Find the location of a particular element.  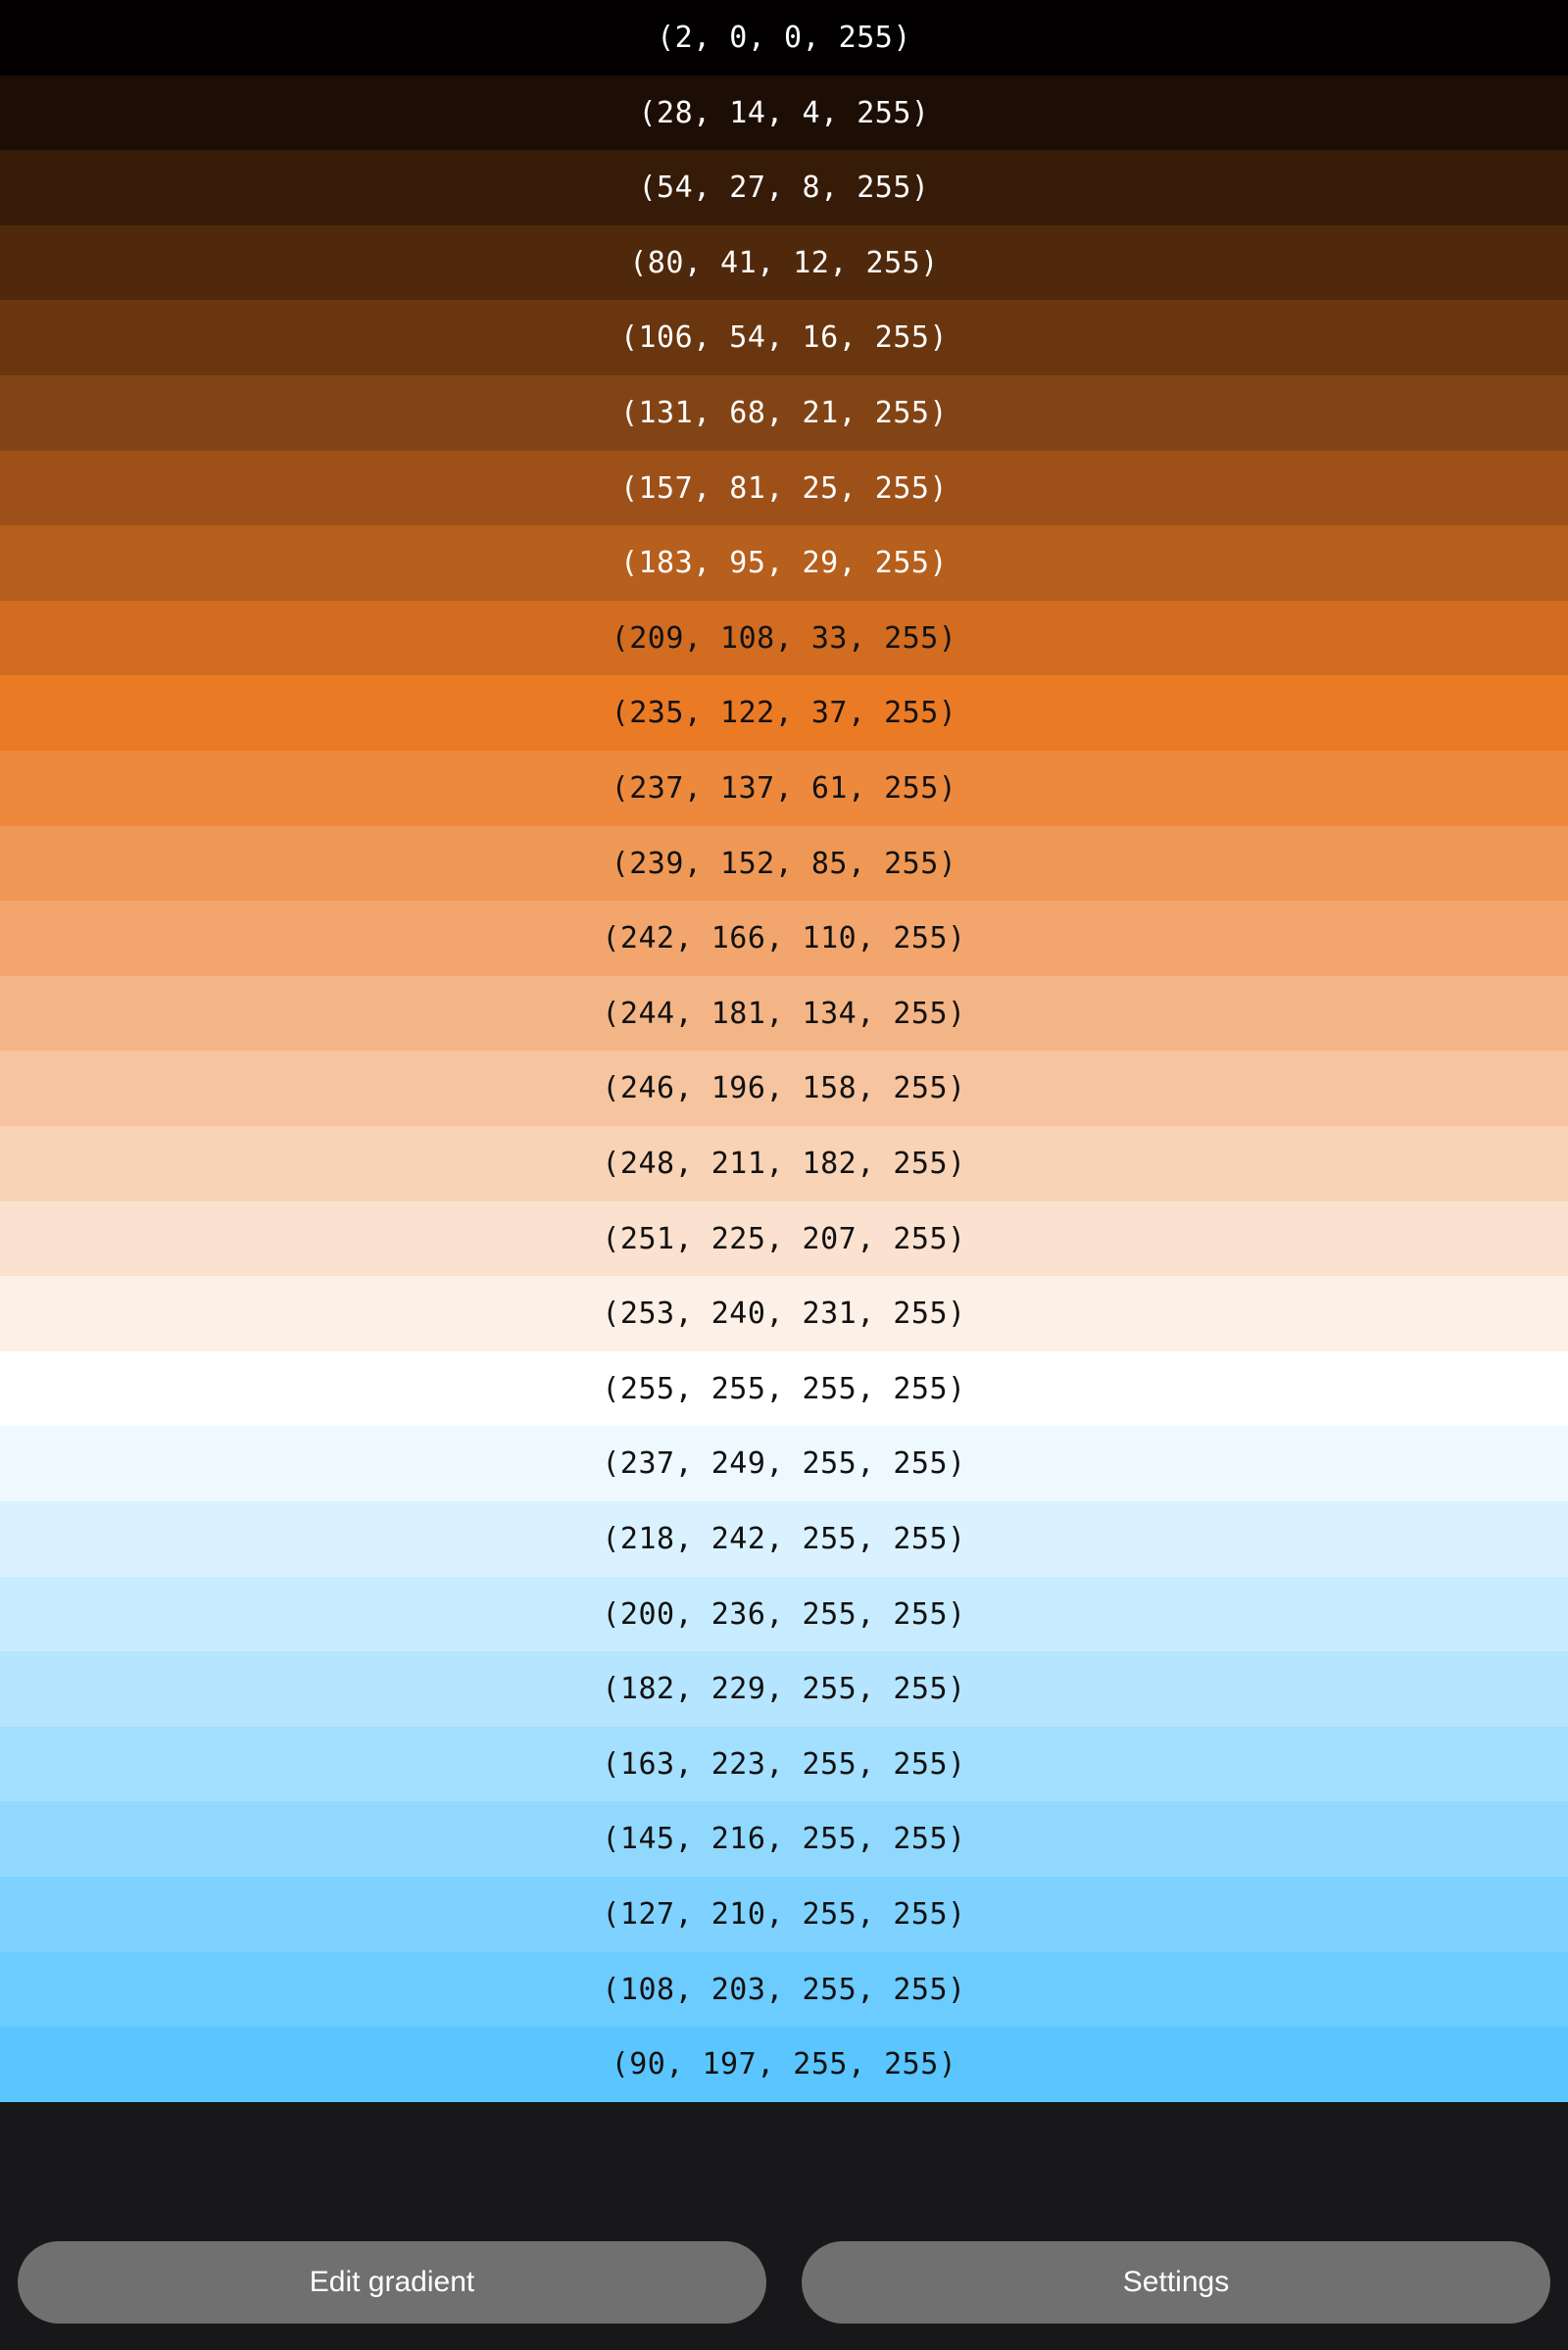

color-swatch-row: (131, 68, 21, 255) is located at coordinates (784, 413).